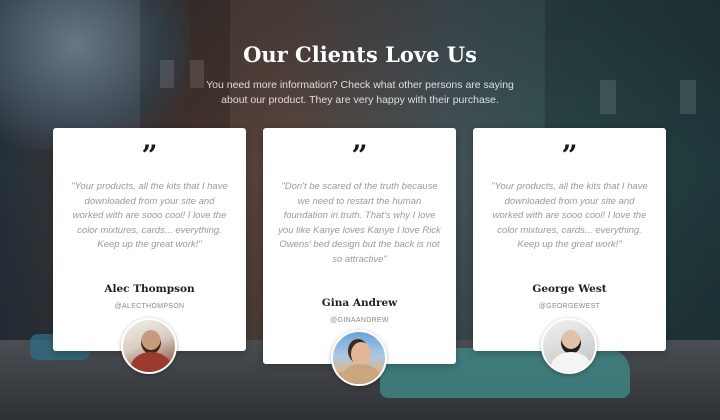 The width and height of the screenshot is (720, 420). Describe the element at coordinates (360, 54) in the screenshot. I see `section-title: Our Clients Love Us` at that location.